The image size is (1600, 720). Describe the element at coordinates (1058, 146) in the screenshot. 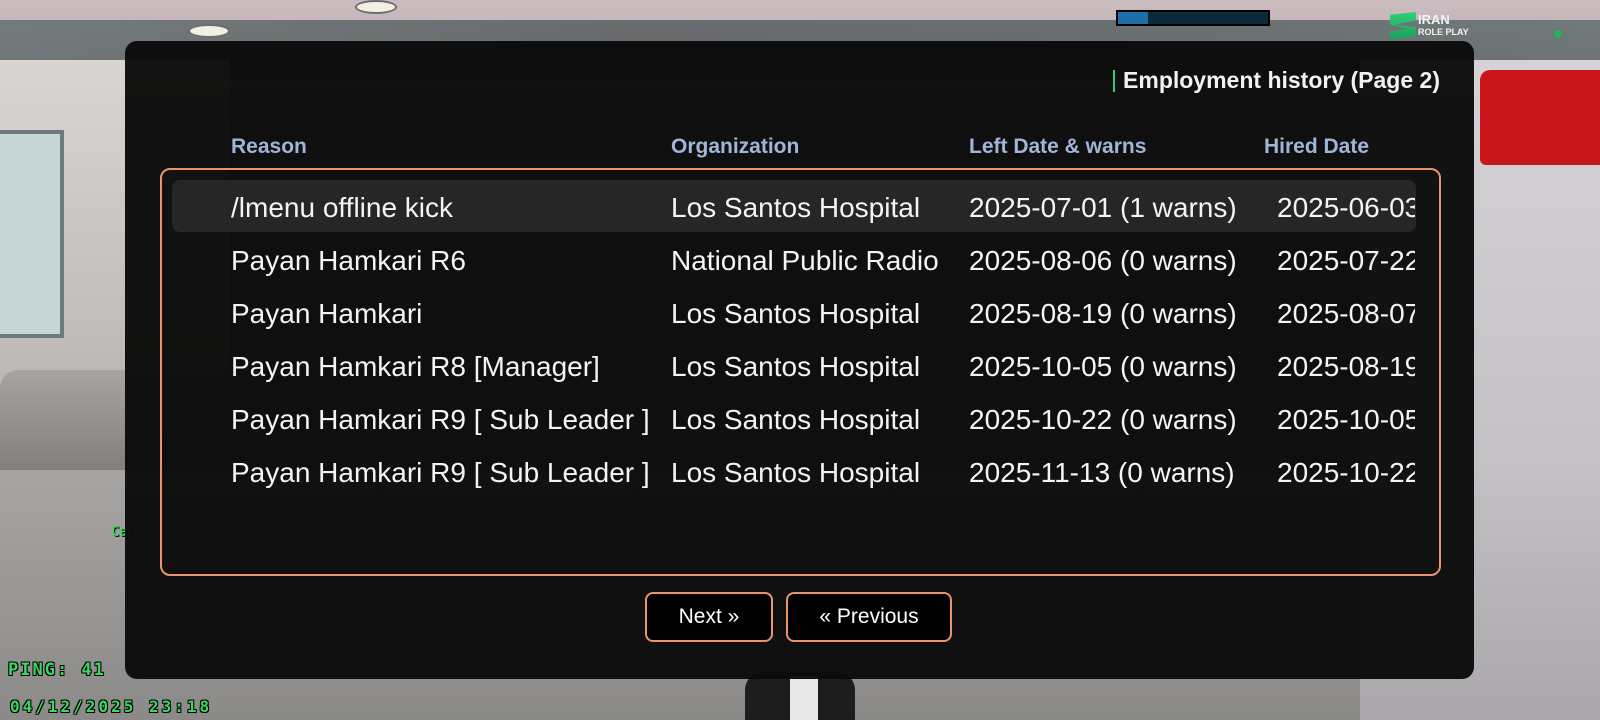

I see `column-header-left-date: Left Date & warns` at that location.